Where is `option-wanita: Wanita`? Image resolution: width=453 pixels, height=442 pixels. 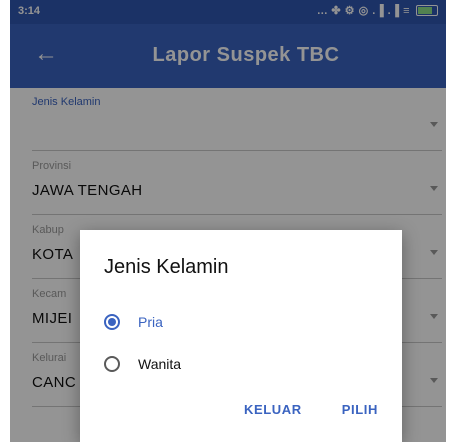 option-wanita: Wanita is located at coordinates (142, 364).